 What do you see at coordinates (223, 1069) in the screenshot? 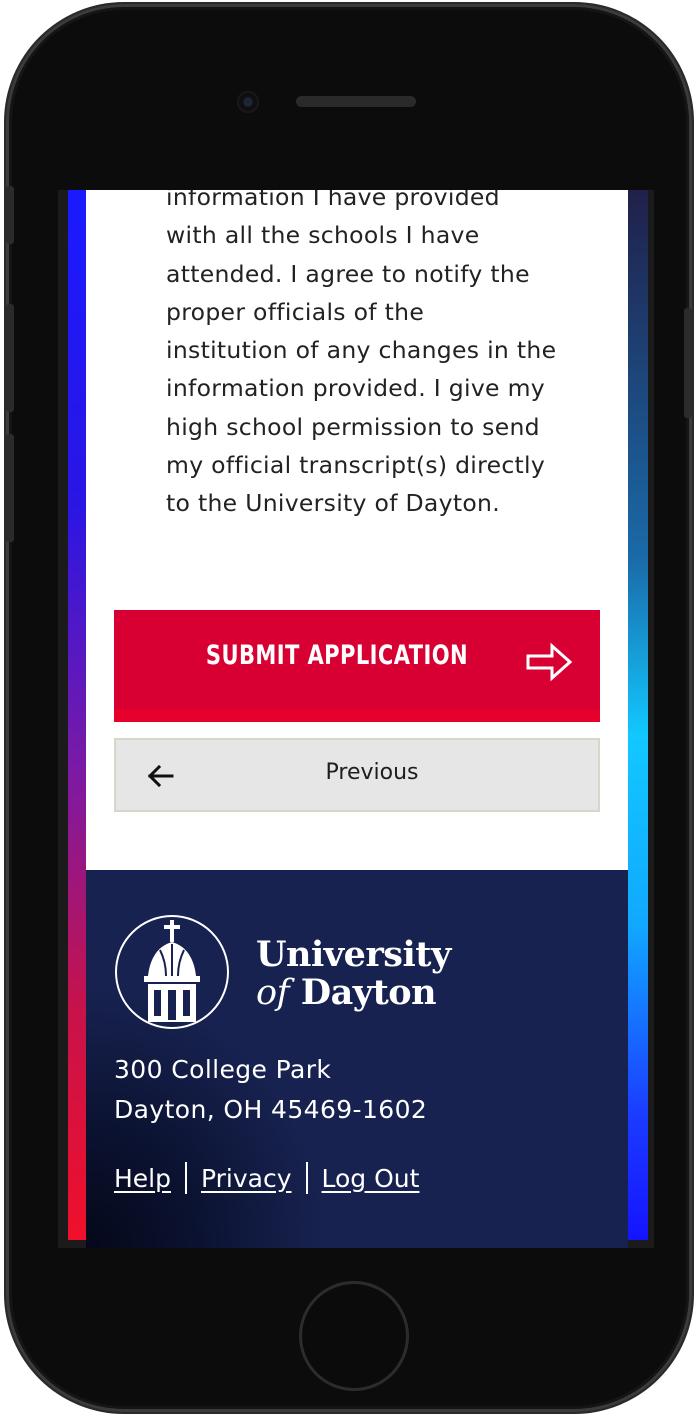
I see `address-line-1: 300 College Park` at bounding box center [223, 1069].